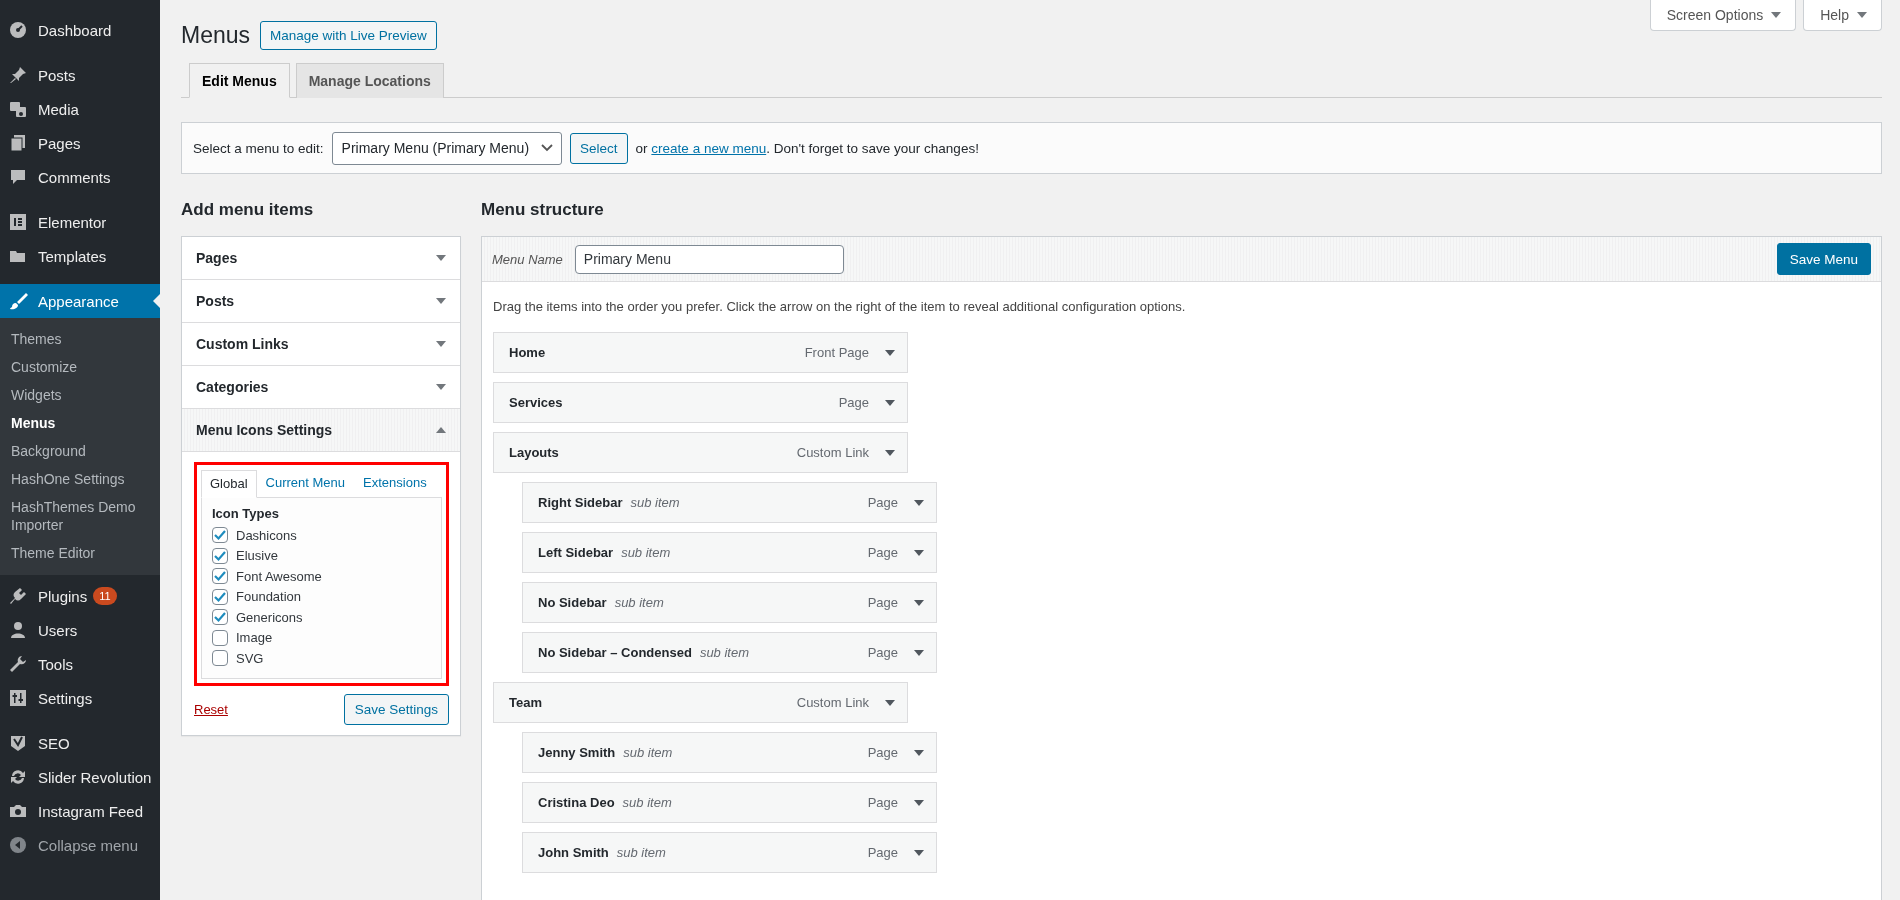 This screenshot has height=900, width=1900. Describe the element at coordinates (80, 177) in the screenshot. I see `sidebar-item: Comments` at that location.